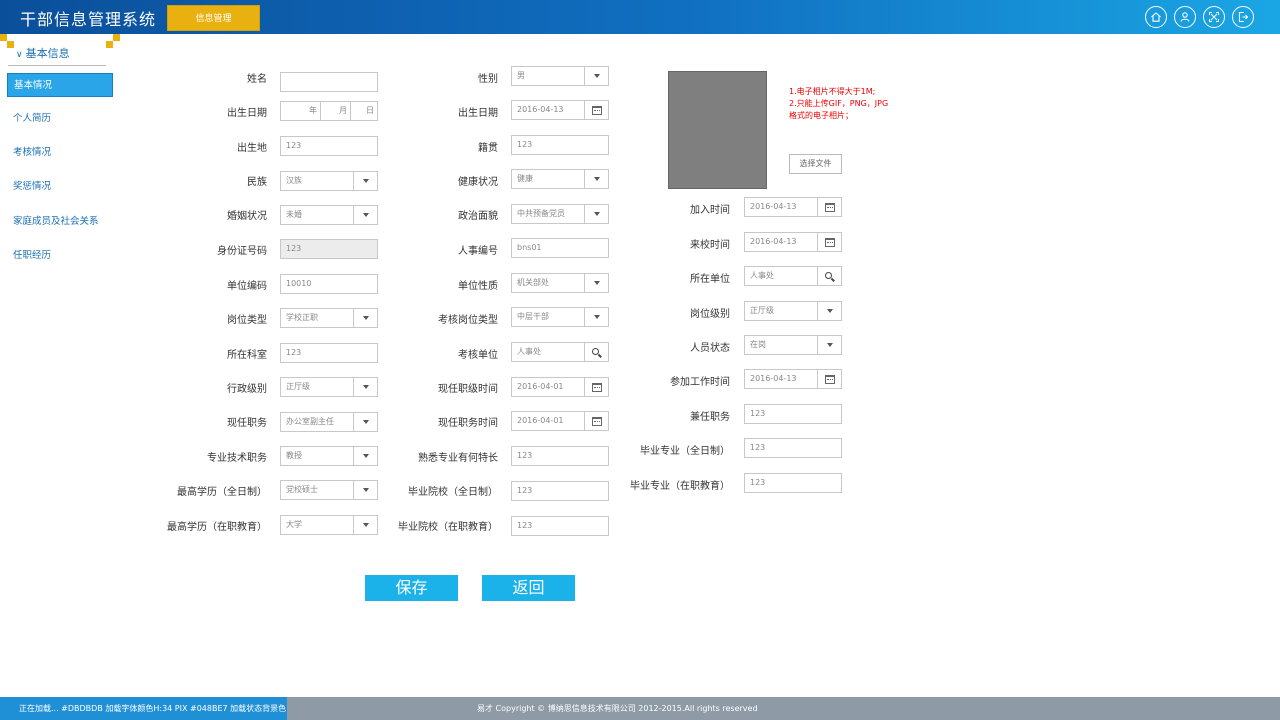  What do you see at coordinates (773, 241) in the screenshot?
I see `date-value: 2016-04-13` at bounding box center [773, 241].